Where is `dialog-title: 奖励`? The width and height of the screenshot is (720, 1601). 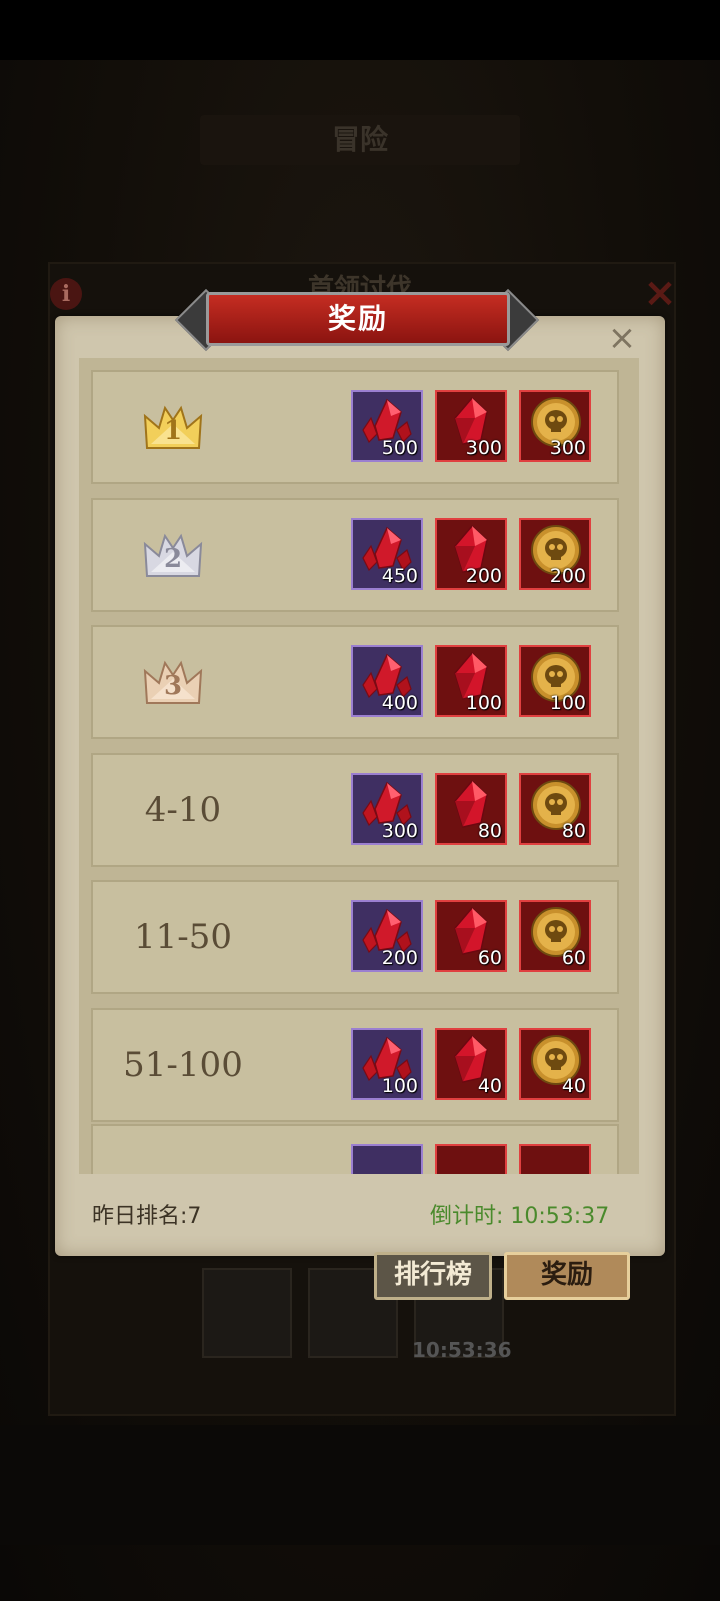
dialog-title: 奖励 is located at coordinates (357, 318).